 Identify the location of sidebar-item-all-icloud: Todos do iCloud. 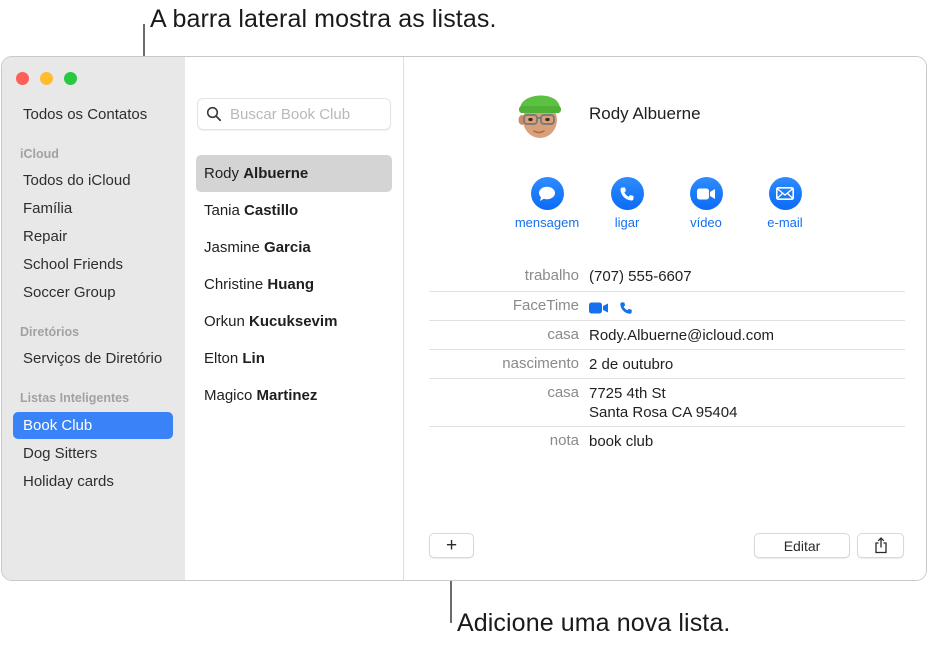
(93, 180).